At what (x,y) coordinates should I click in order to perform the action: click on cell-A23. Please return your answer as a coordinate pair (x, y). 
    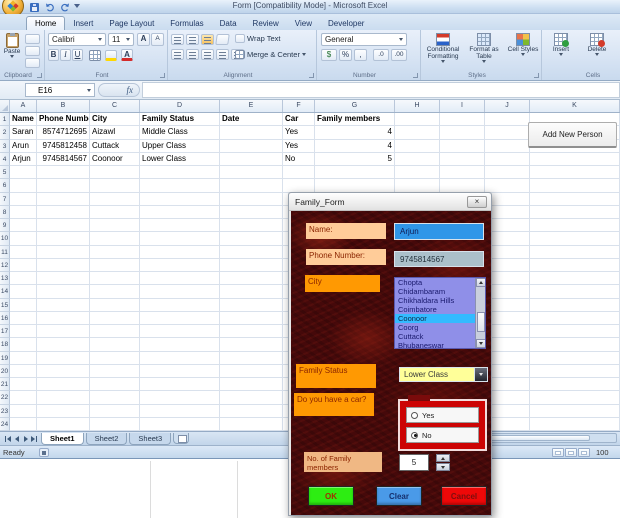
    Looking at the image, I should click on (23, 411).